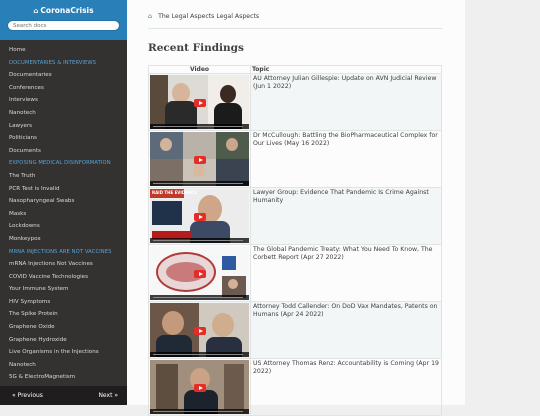  I want to click on sidebar-item-home: Home, so click(63, 50).